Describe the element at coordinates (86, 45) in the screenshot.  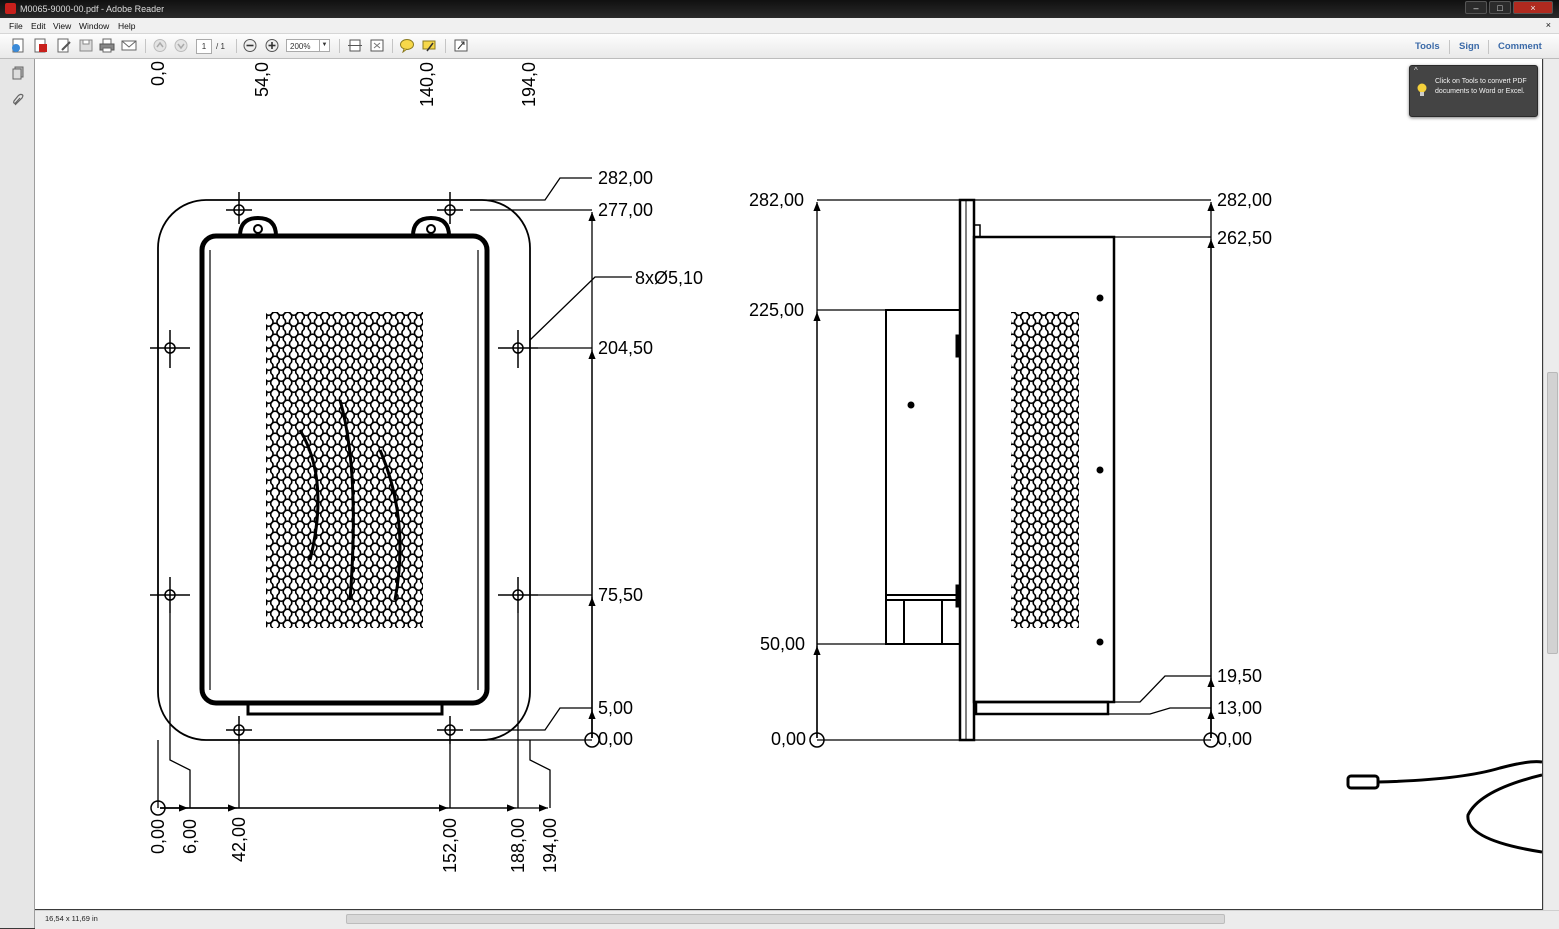
I see `save-icon` at that location.